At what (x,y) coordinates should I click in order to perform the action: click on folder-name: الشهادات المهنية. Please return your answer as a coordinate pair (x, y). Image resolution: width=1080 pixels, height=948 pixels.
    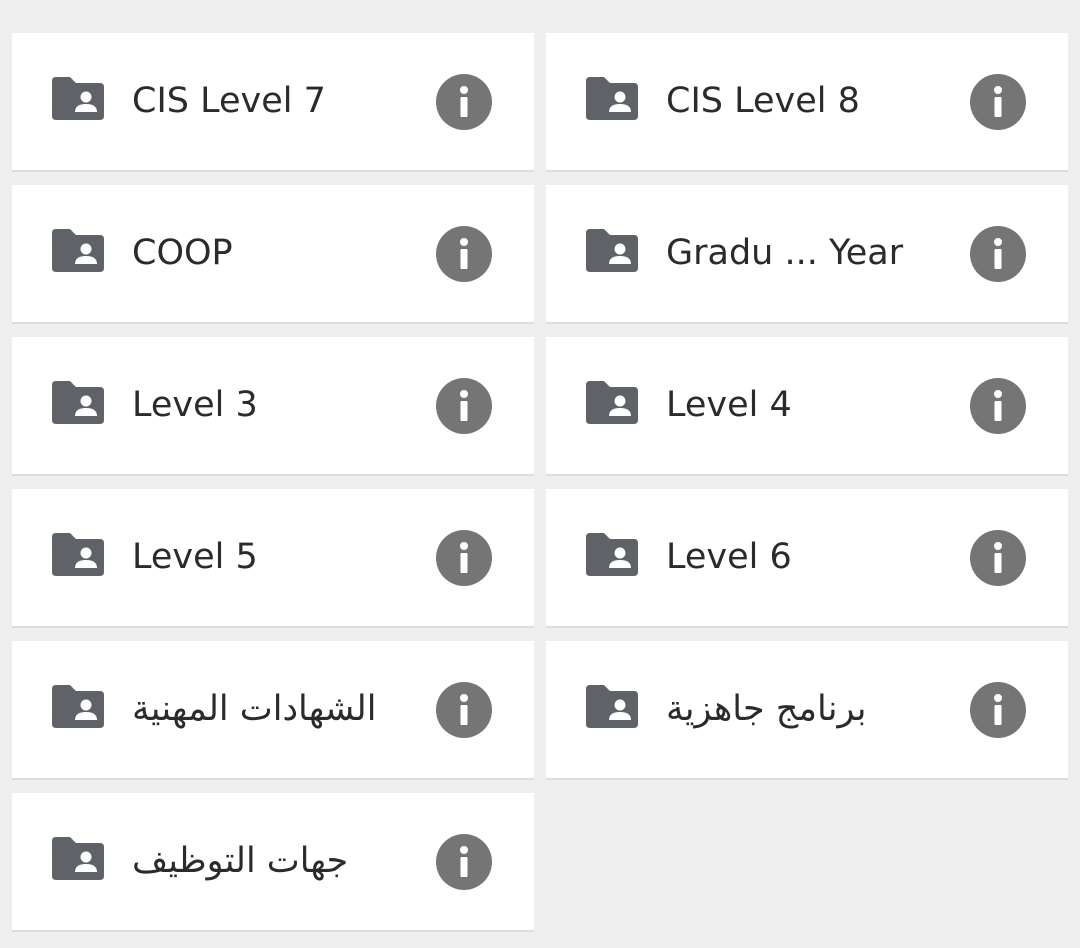
    Looking at the image, I should click on (254, 709).